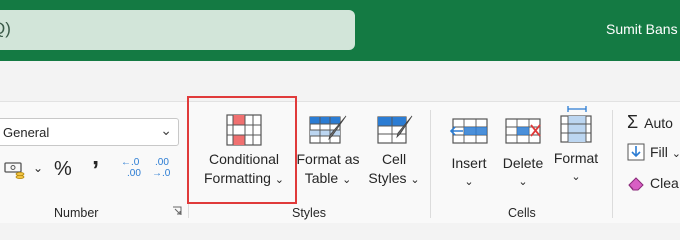  I want to click on insert-label: Insert, so click(469, 163).